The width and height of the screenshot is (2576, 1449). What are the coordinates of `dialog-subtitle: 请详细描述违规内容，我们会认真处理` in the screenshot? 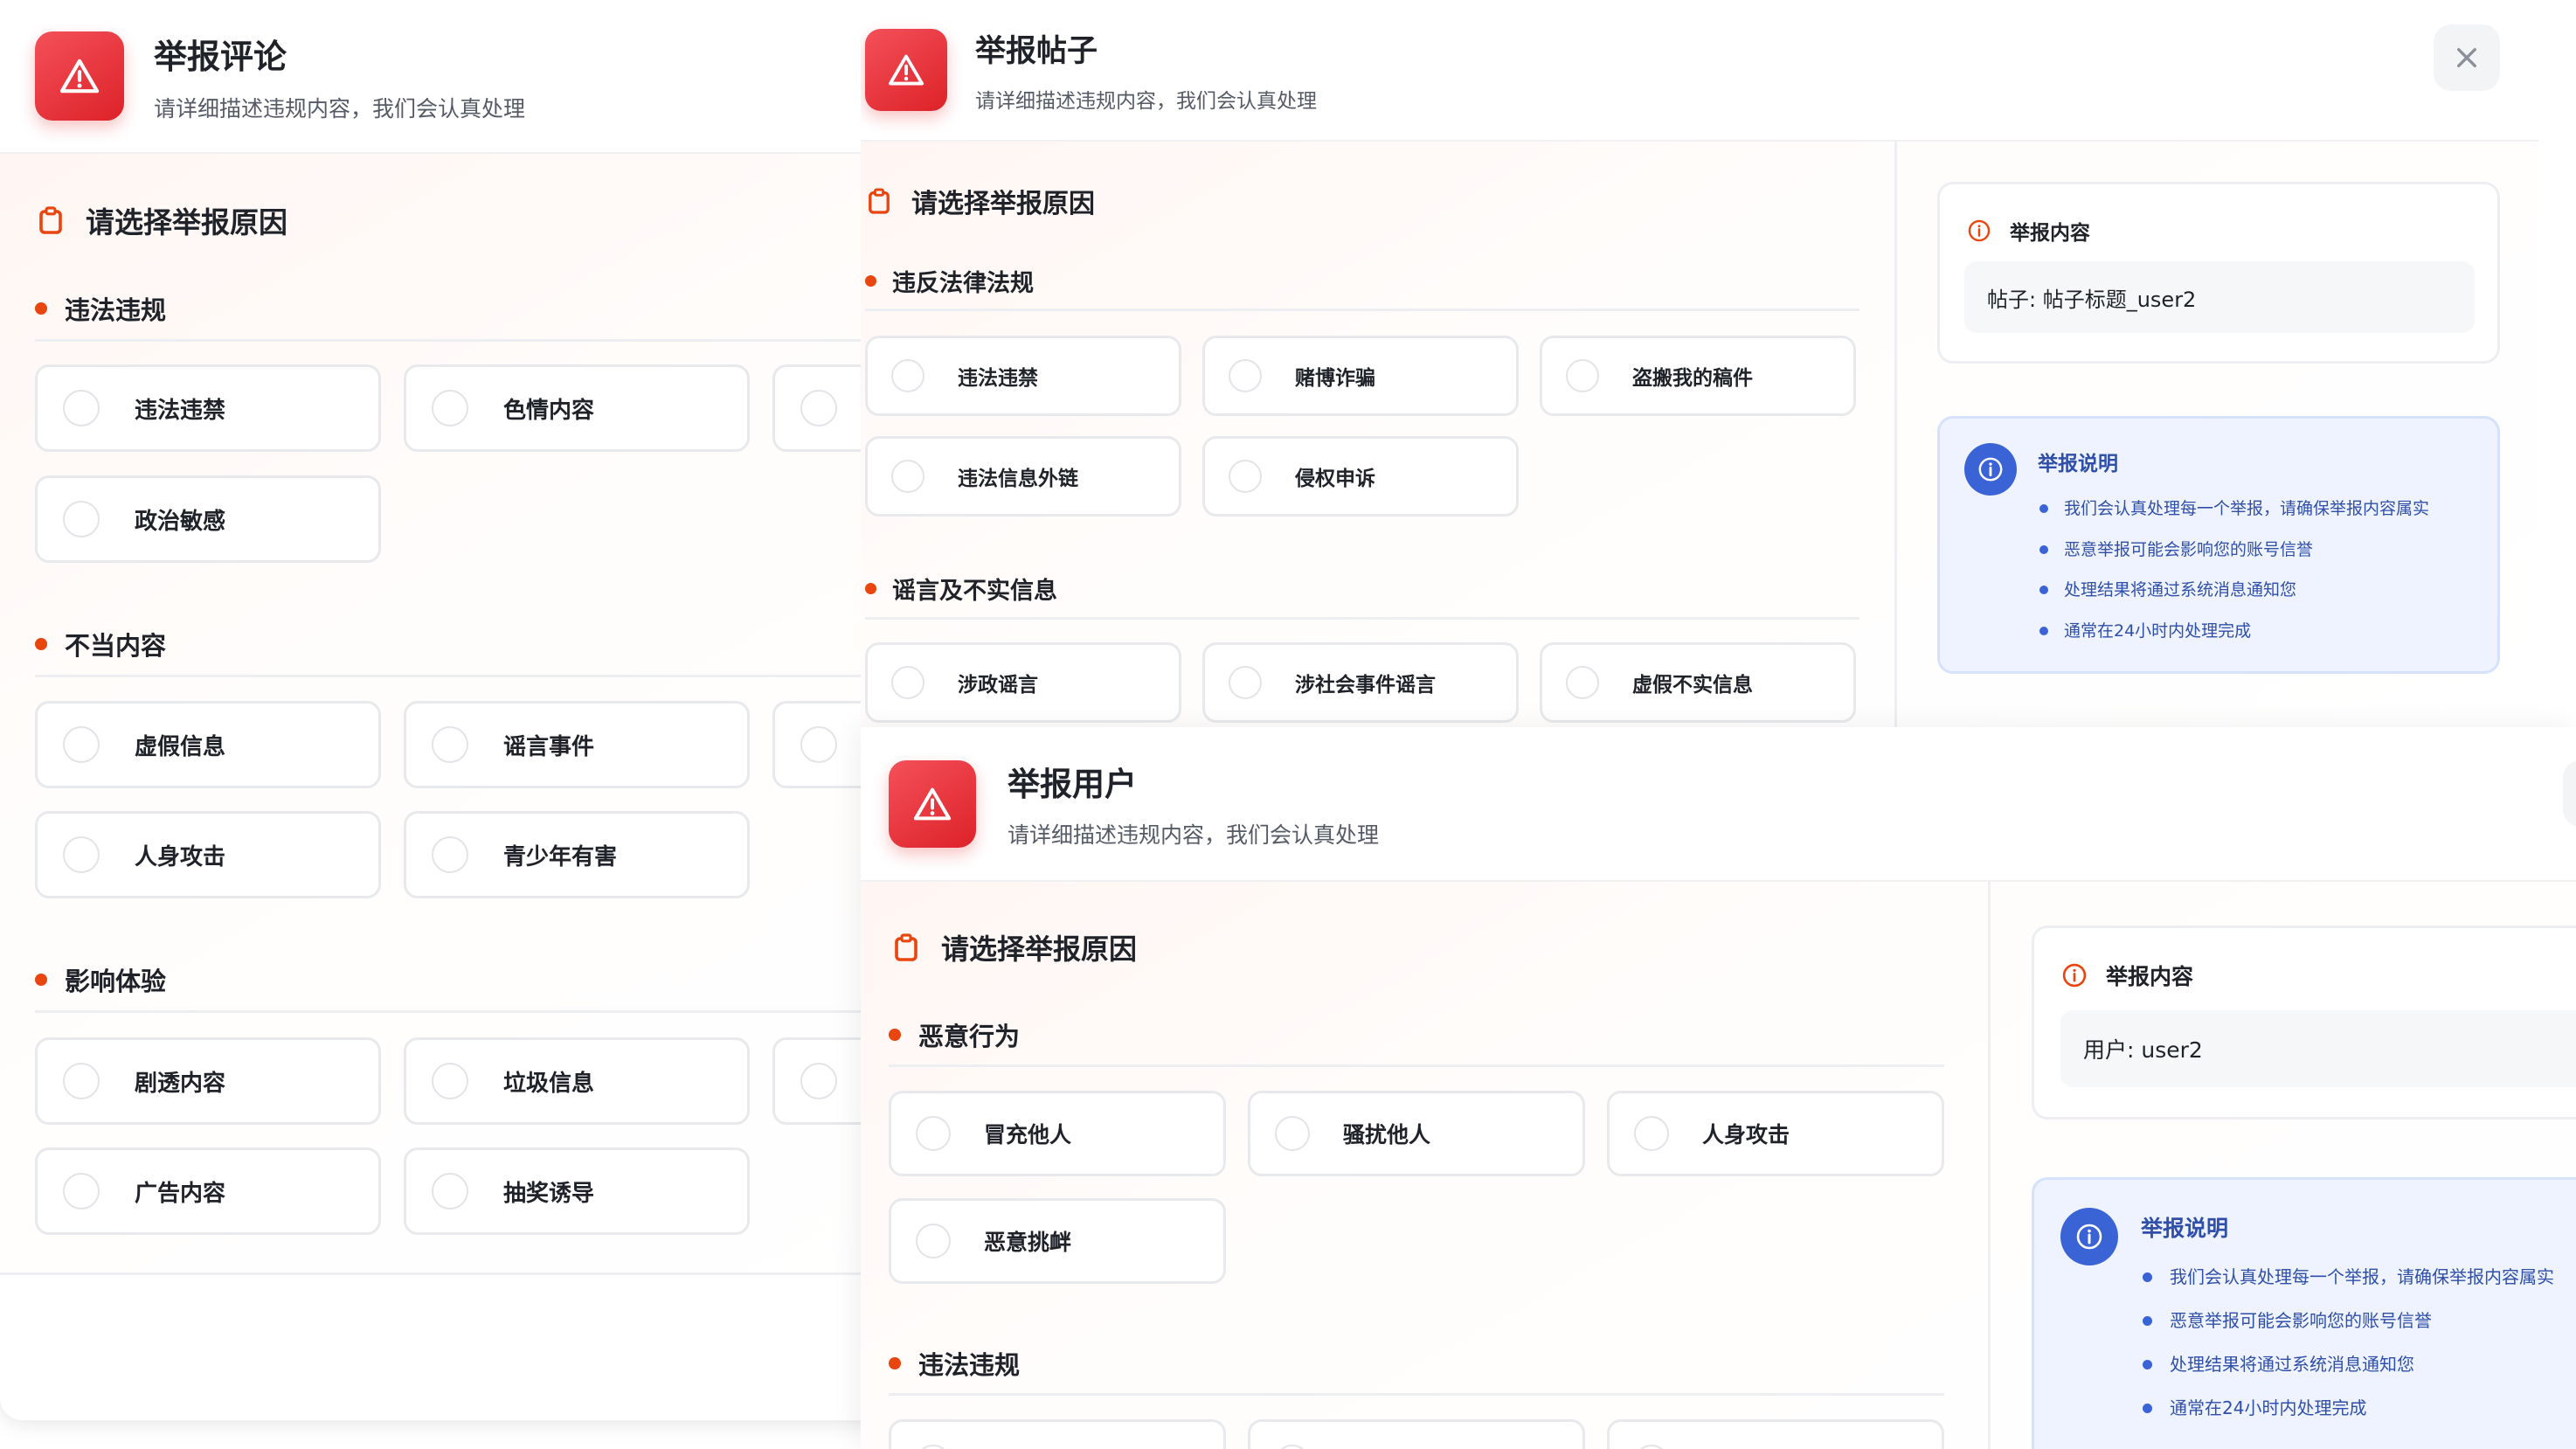 It's located at (1146, 101).